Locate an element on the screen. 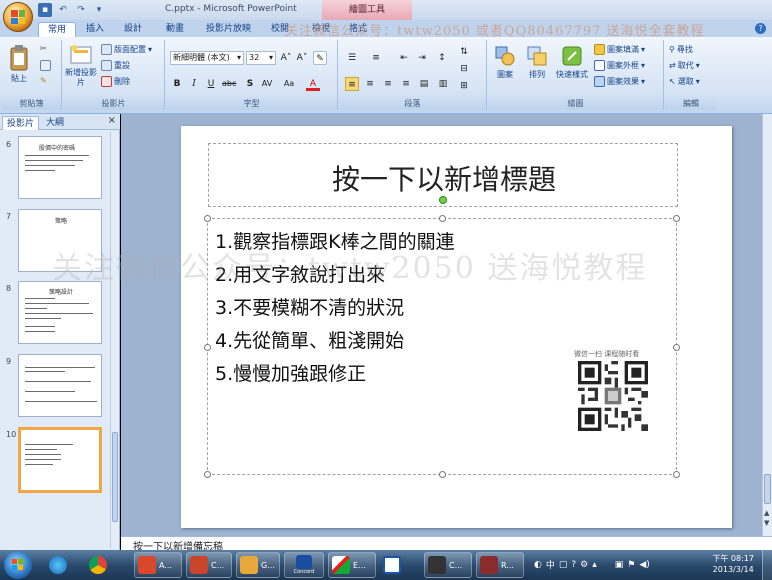 The height and width of the screenshot is (580, 772). new-slide-button: 新增投影片 is located at coordinates (81, 66).